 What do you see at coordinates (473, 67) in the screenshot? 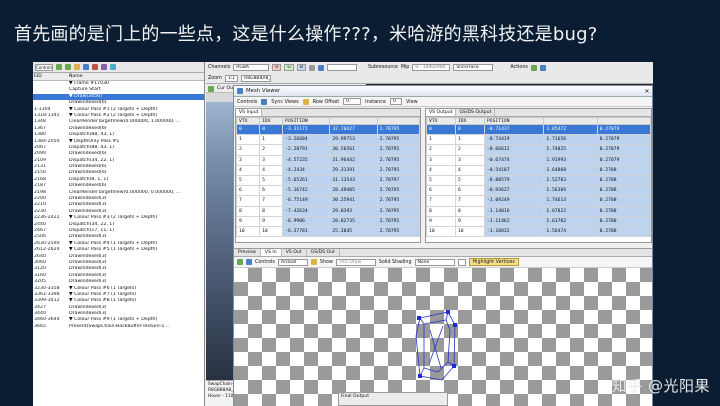
I see `slice-select: Slice/Face` at bounding box center [473, 67].